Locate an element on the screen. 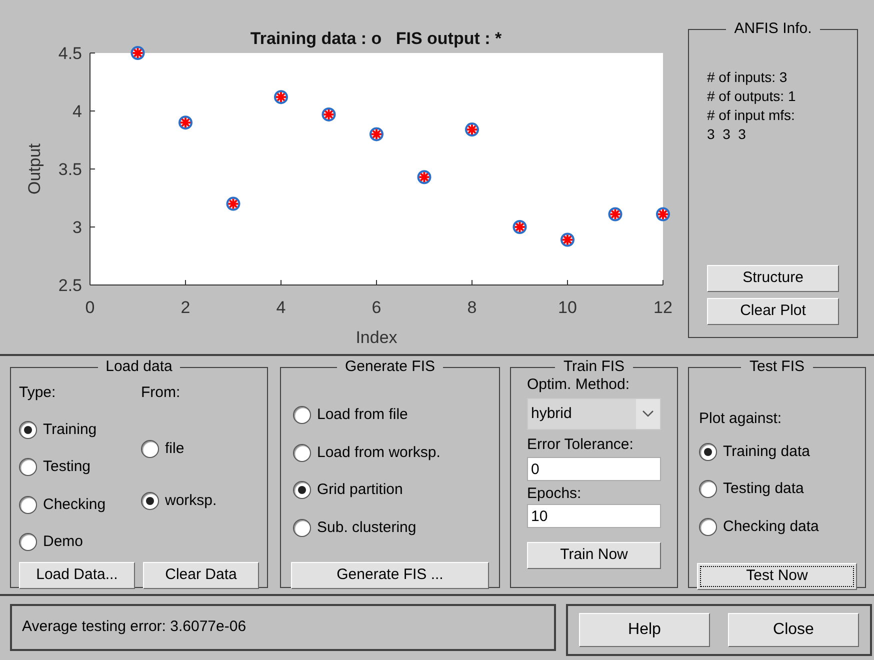 The height and width of the screenshot is (660, 874). epochs-field: 10 is located at coordinates (594, 516).